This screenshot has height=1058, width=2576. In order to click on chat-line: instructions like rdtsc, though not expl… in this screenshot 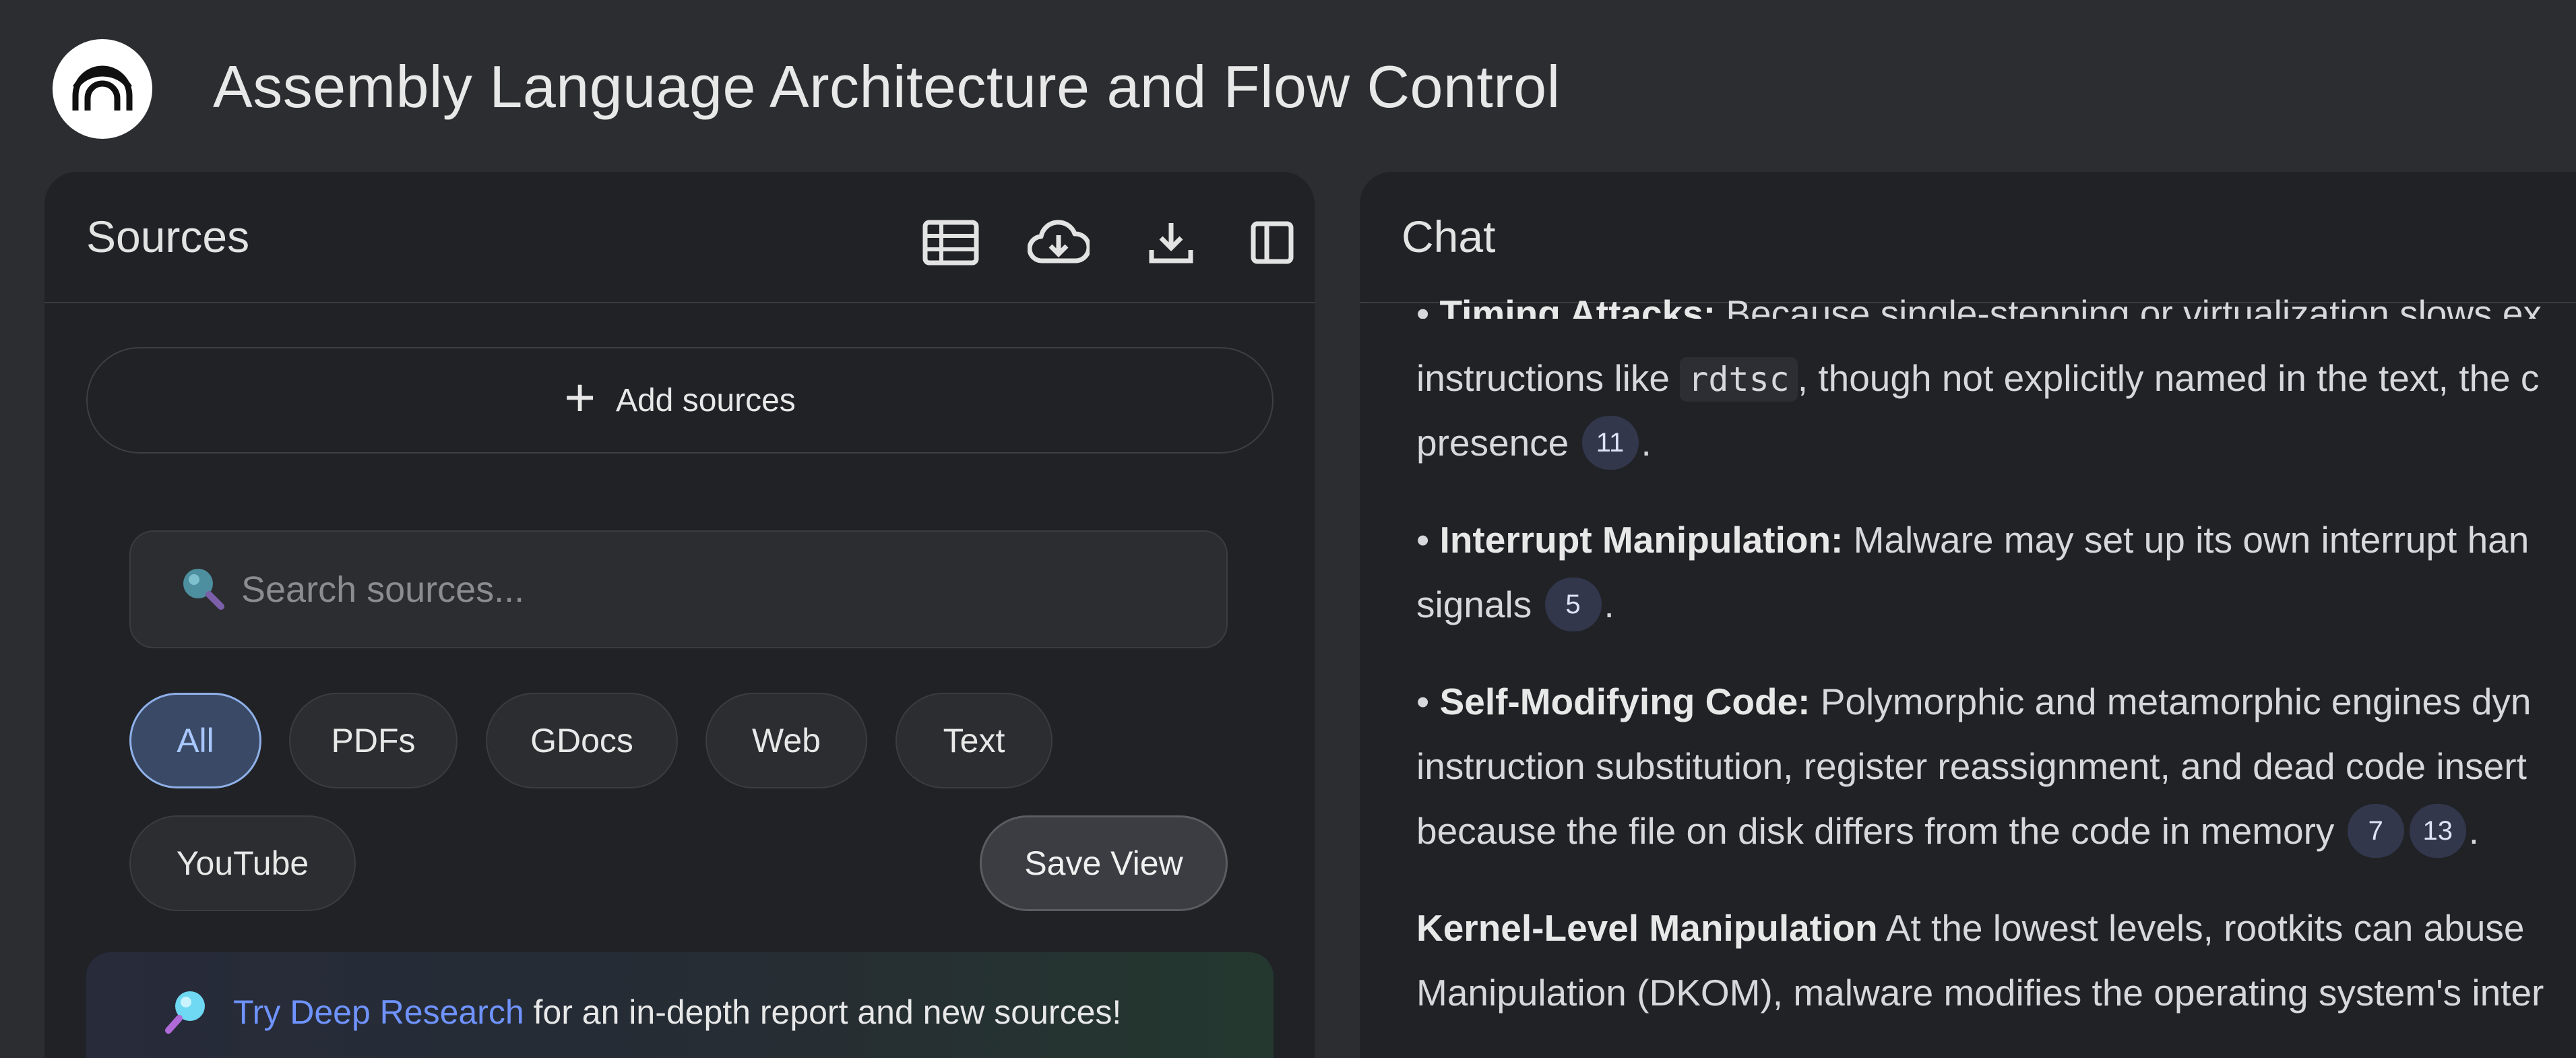, I will do `click(1996, 378)`.